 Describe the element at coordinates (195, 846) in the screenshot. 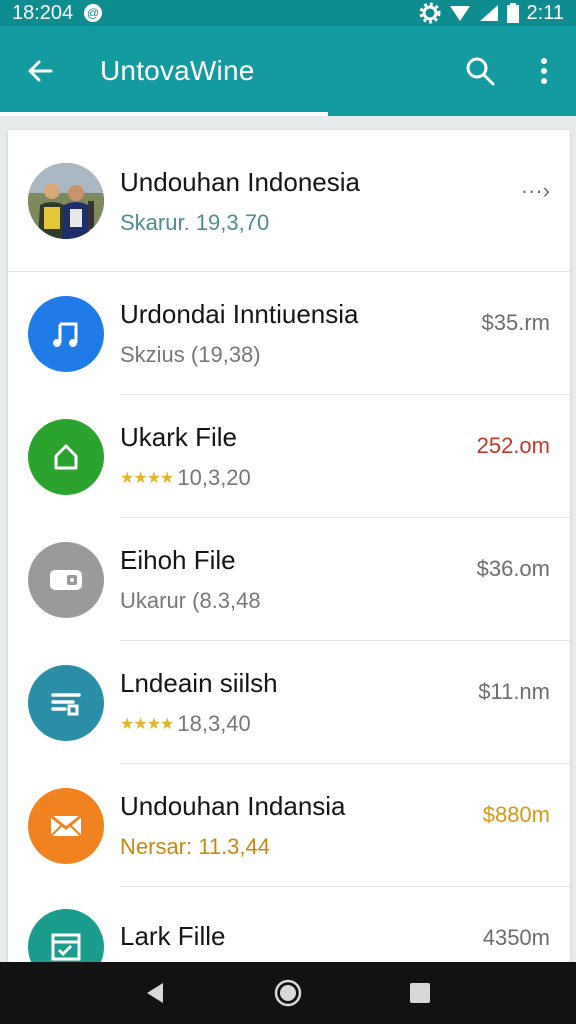

I see `item-subtitle: Nersar: 11.3,44` at that location.